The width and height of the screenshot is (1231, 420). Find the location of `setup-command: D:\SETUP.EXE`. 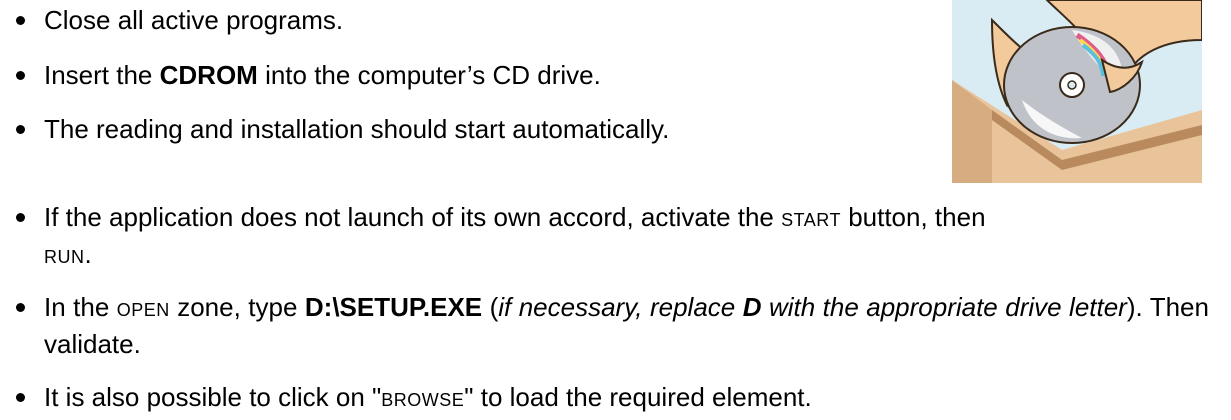

setup-command: D:\SETUP.EXE is located at coordinates (393, 307).